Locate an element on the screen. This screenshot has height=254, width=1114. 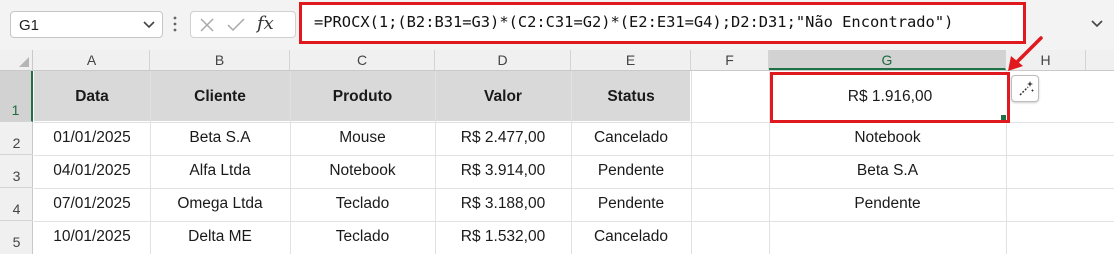
column-header-b: B is located at coordinates (220, 60).